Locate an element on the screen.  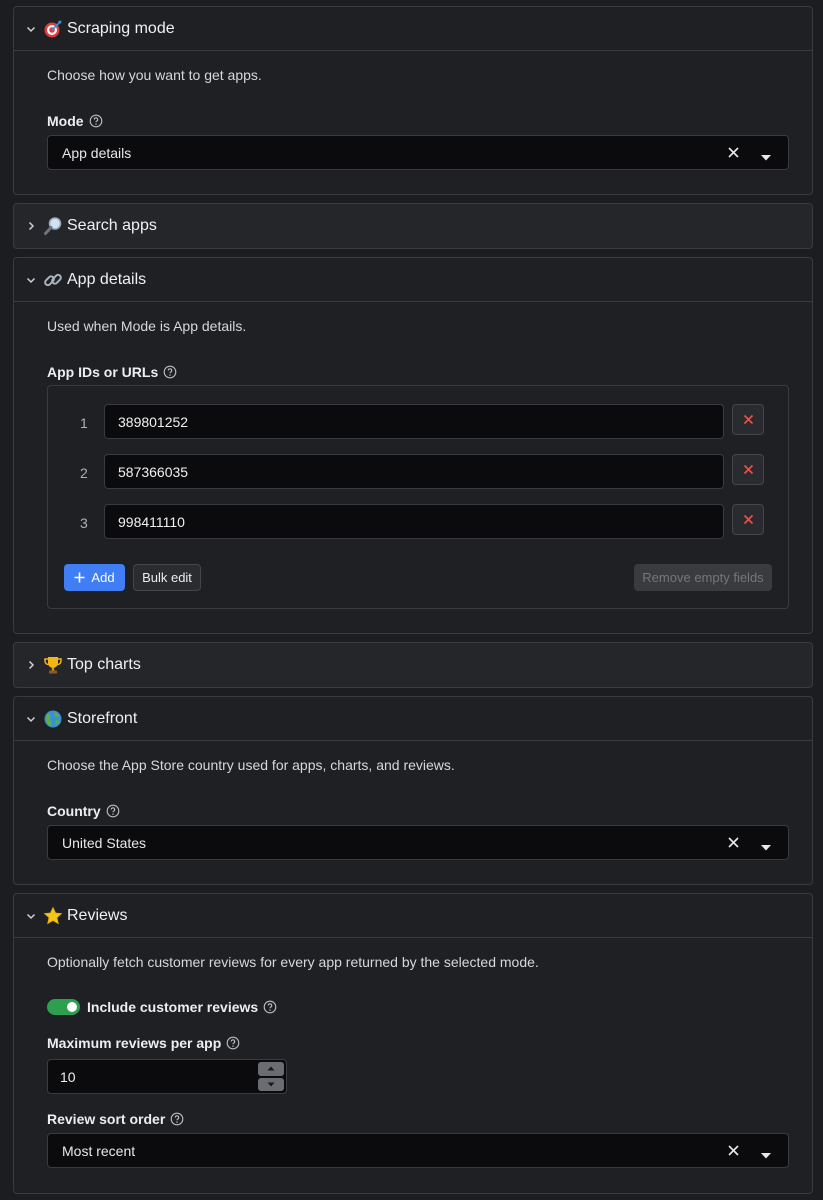
country-label-text: Country is located at coordinates (74, 811).